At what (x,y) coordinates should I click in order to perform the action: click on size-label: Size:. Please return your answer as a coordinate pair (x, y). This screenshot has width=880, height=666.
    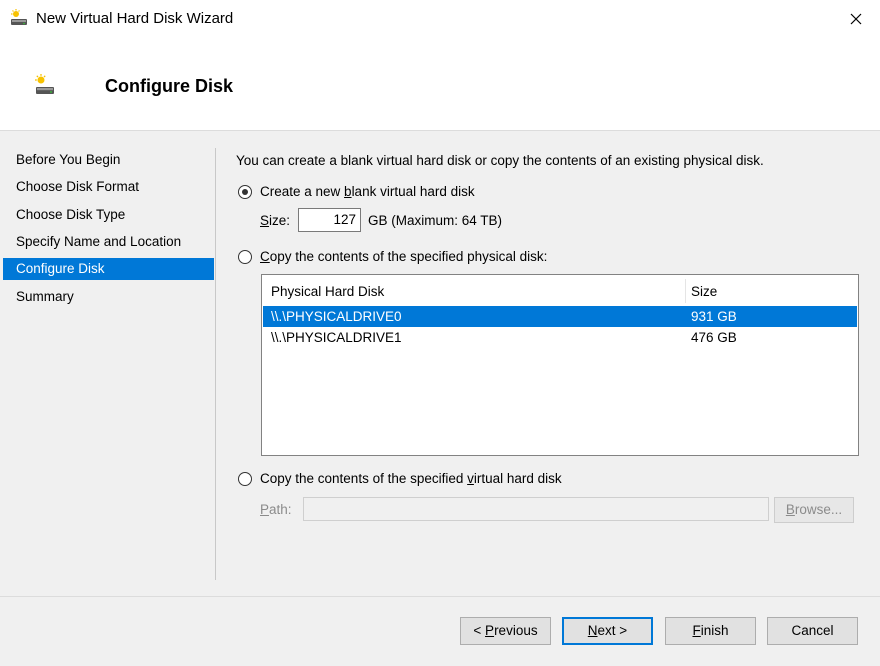
    Looking at the image, I should click on (275, 220).